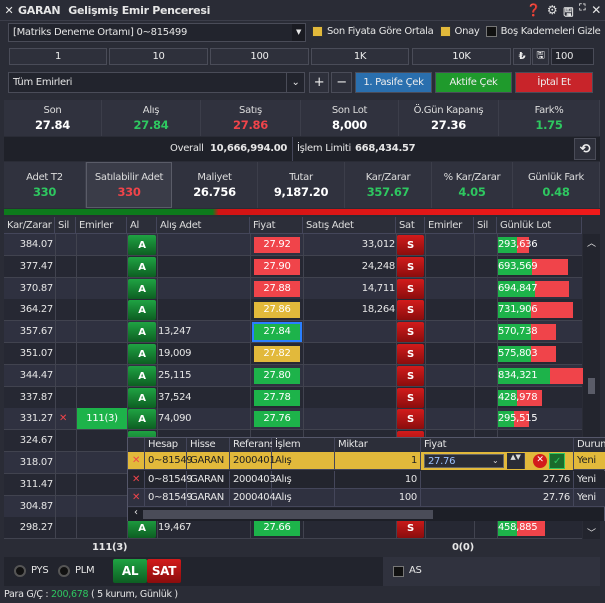 The height and width of the screenshot is (603, 605). Describe the element at coordinates (494, 461) in the screenshot. I see `chevron-down-icon: ⌄` at that location.